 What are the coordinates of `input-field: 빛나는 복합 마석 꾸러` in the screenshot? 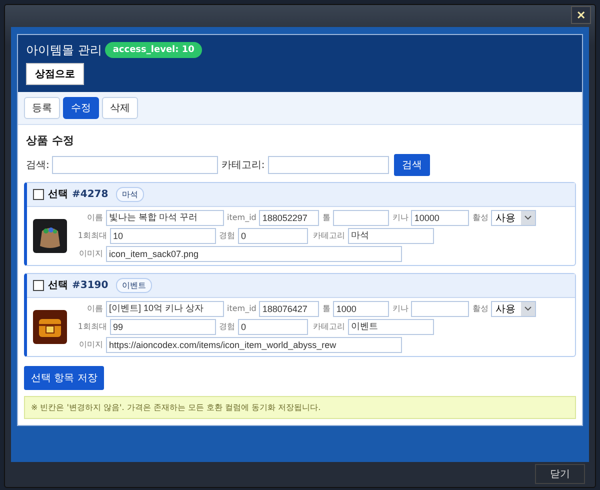 It's located at (165, 218).